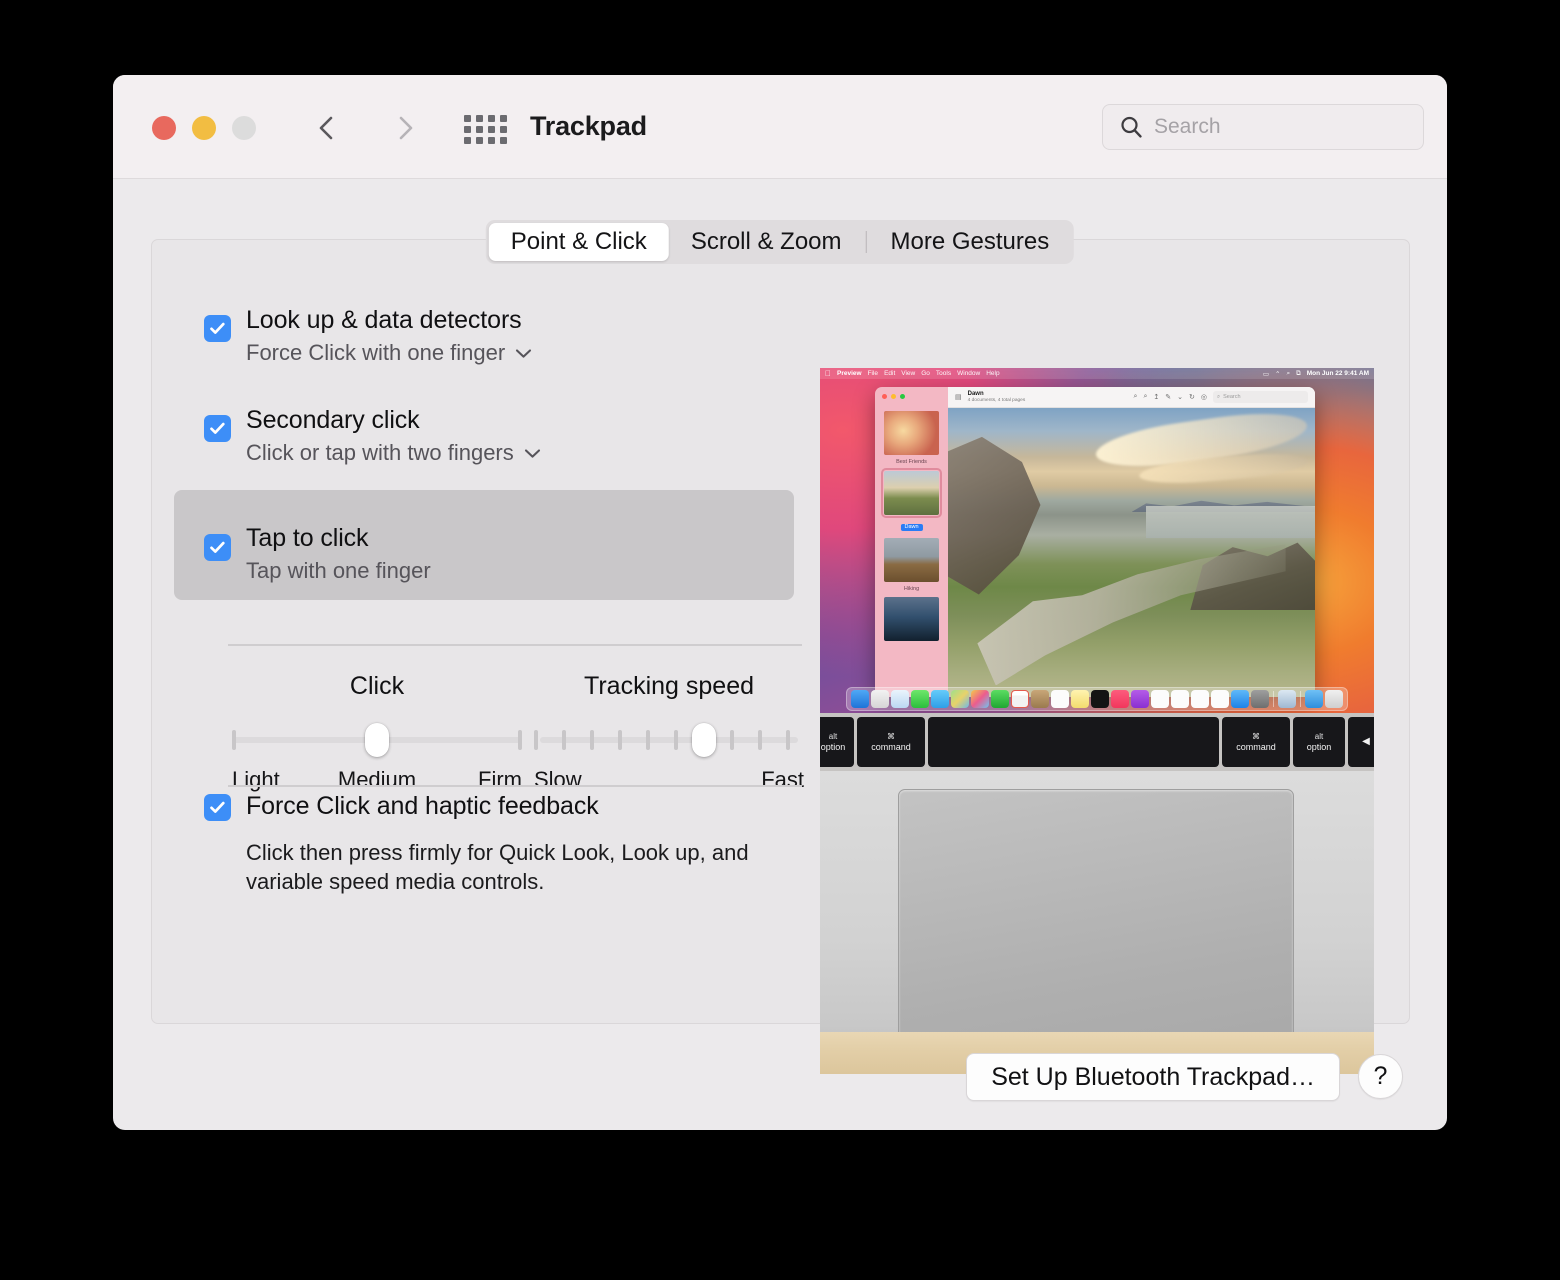 Image resolution: width=1560 pixels, height=1280 pixels. Describe the element at coordinates (920, 699) in the screenshot. I see `dock-icon-messages` at that location.